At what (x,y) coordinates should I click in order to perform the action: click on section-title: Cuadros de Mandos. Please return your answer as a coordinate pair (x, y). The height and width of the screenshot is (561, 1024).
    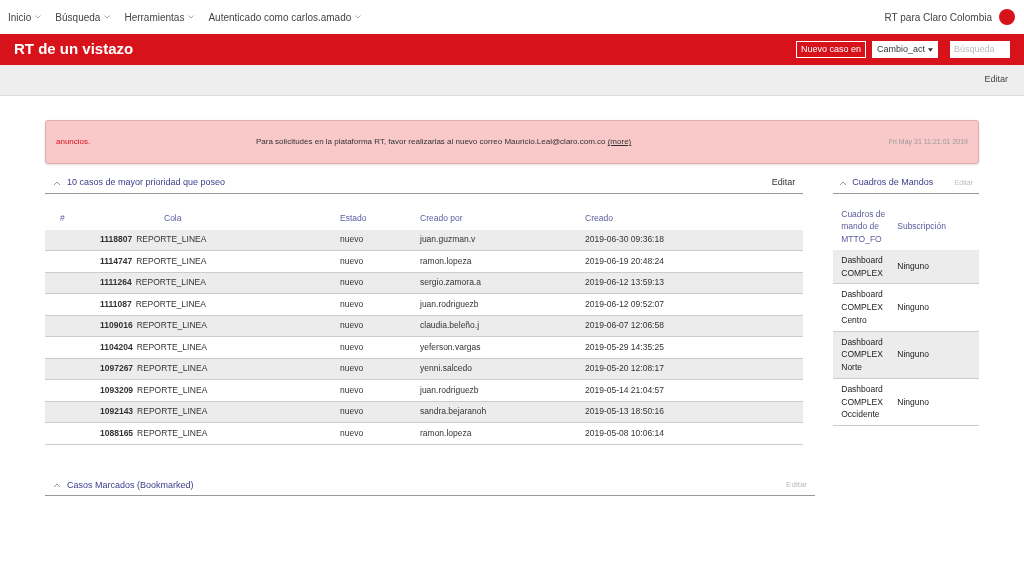
    Looking at the image, I should click on (893, 183).